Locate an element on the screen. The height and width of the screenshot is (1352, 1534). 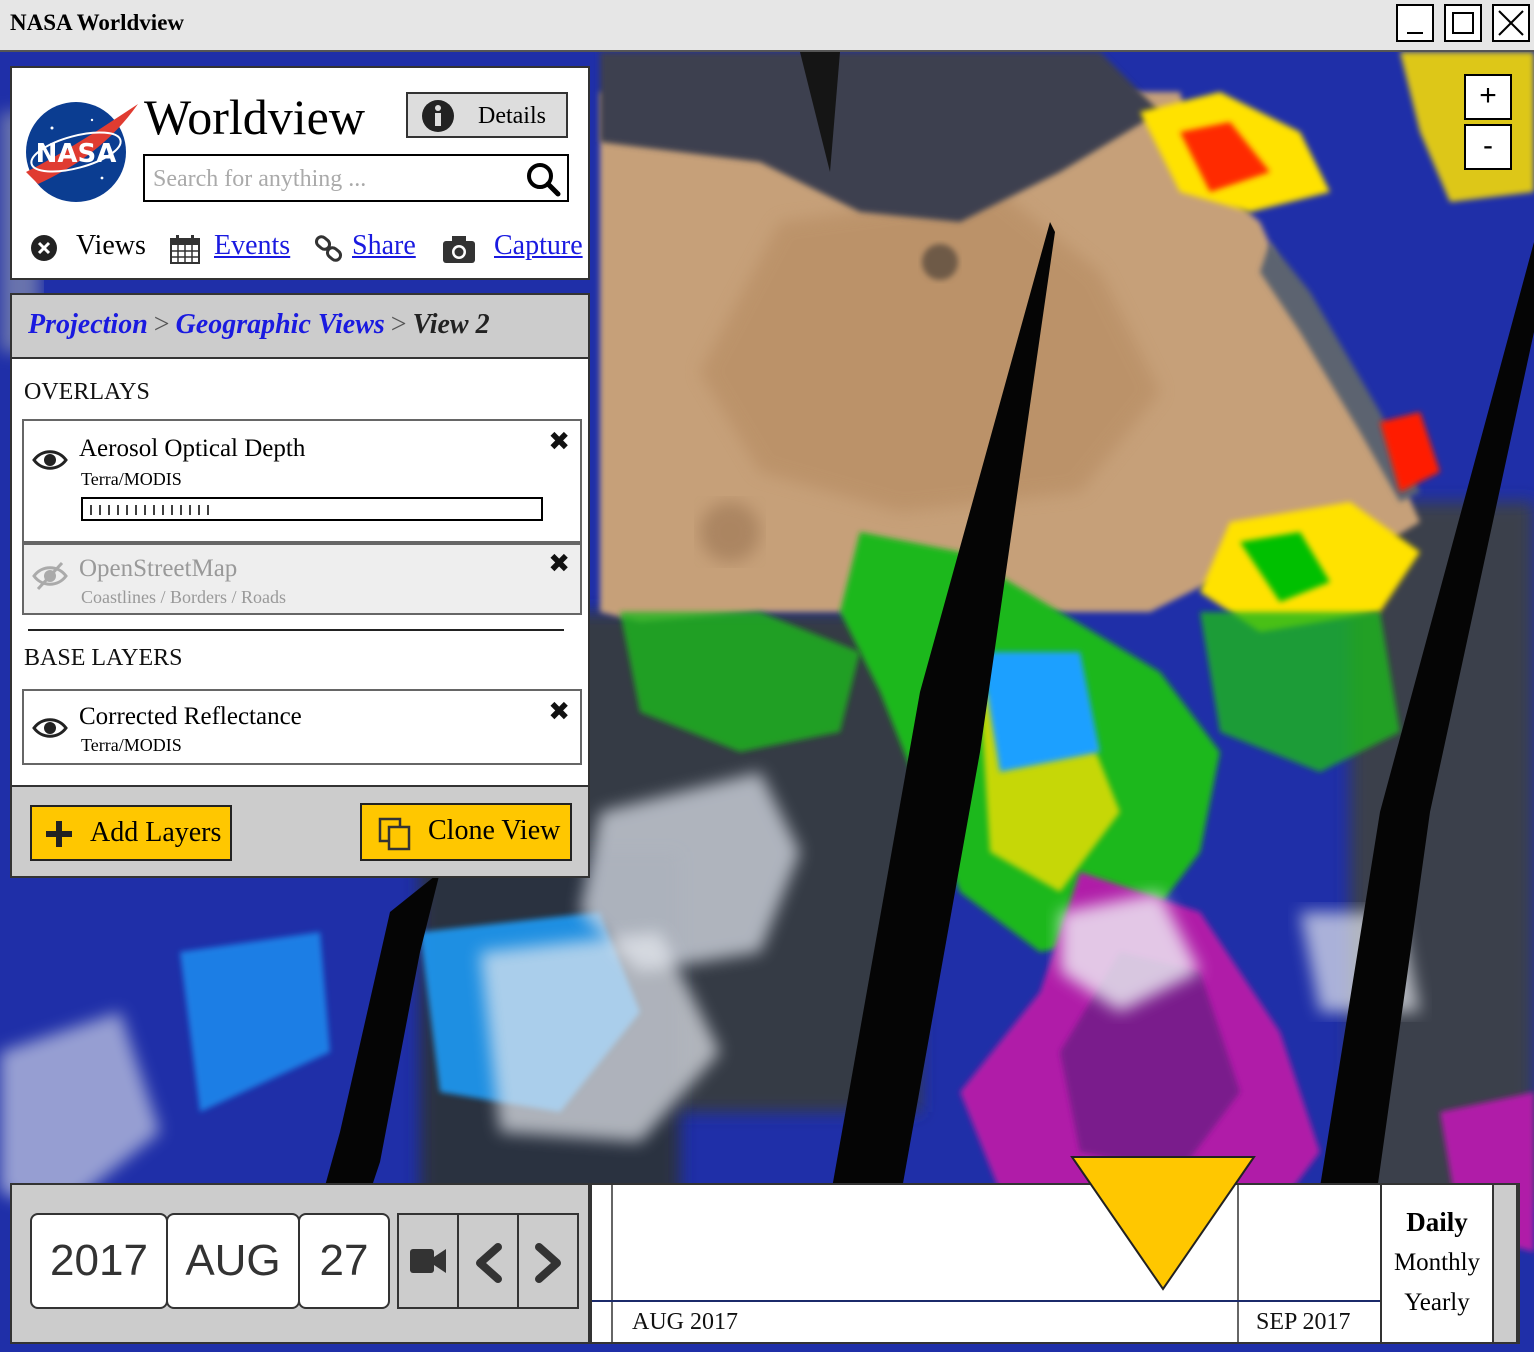
timeline-month-label: AUG 2017 is located at coordinates (685, 1322).